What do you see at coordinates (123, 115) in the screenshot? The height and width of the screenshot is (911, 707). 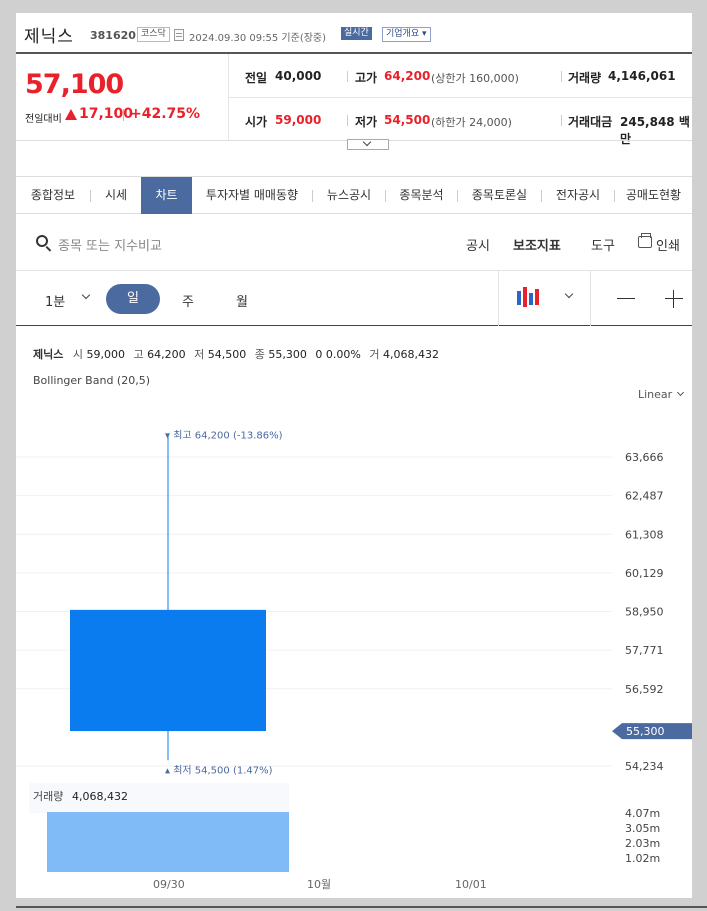 I see `change-divider` at bounding box center [123, 115].